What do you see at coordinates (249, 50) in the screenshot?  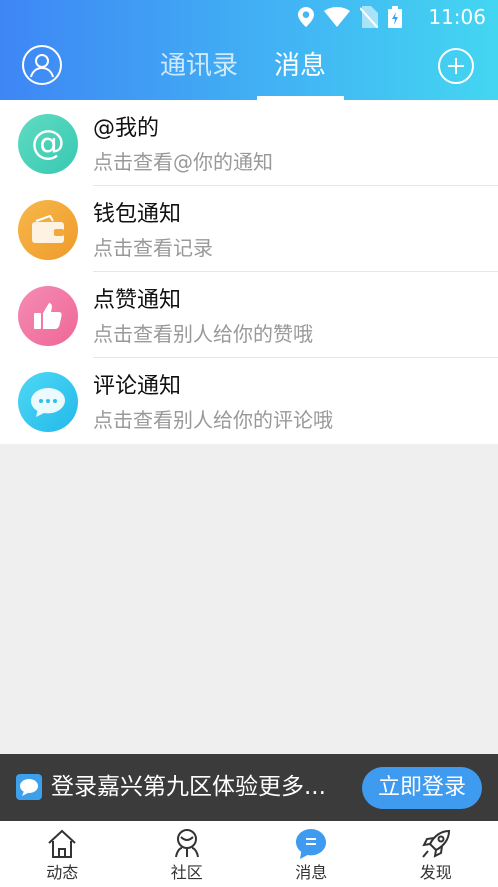 I see `top-header: 11:06 通讯录 消息` at bounding box center [249, 50].